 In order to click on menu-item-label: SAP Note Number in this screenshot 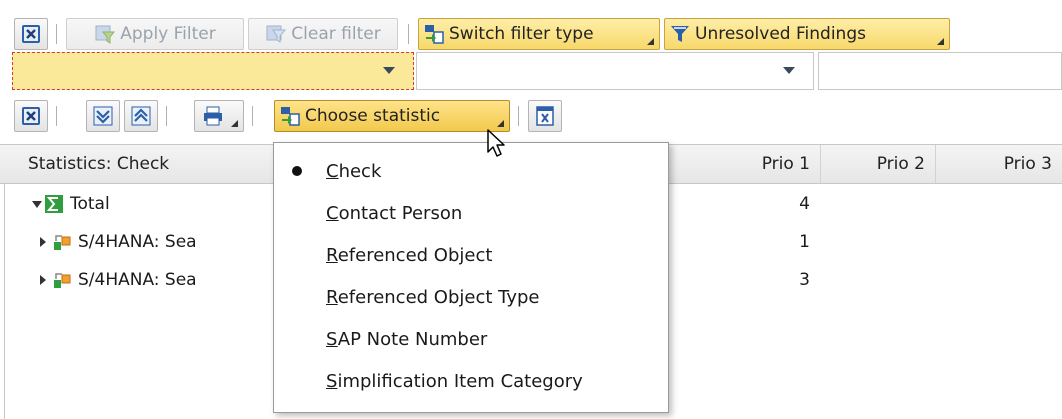, I will do `click(406, 339)`.